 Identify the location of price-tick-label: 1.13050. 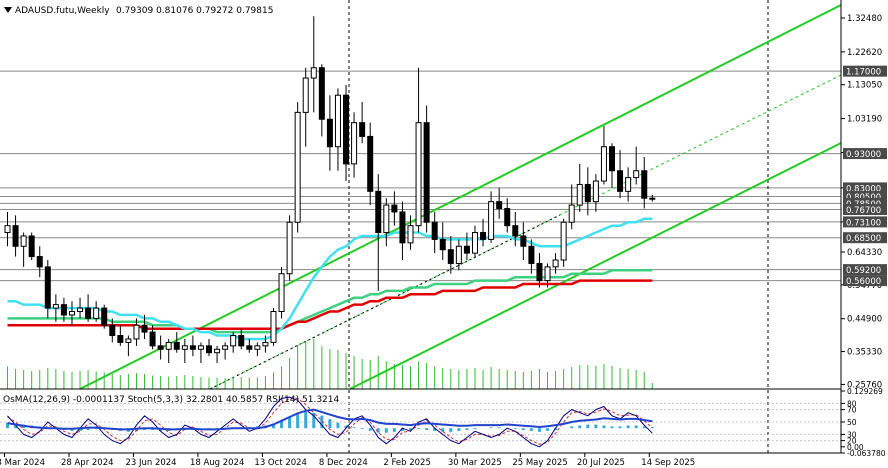
(864, 86).